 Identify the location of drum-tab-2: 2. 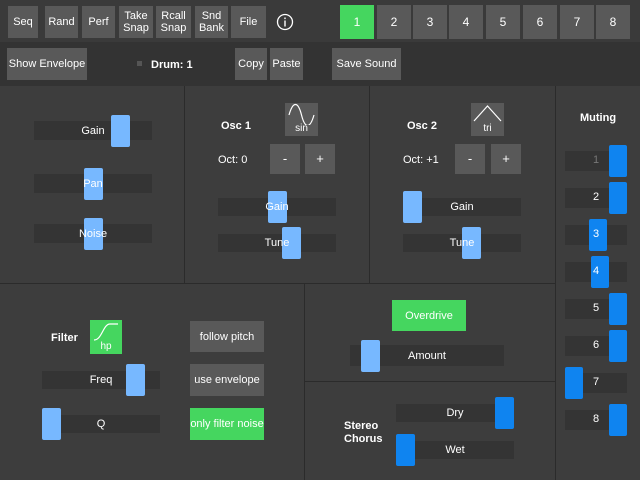
(394, 22).